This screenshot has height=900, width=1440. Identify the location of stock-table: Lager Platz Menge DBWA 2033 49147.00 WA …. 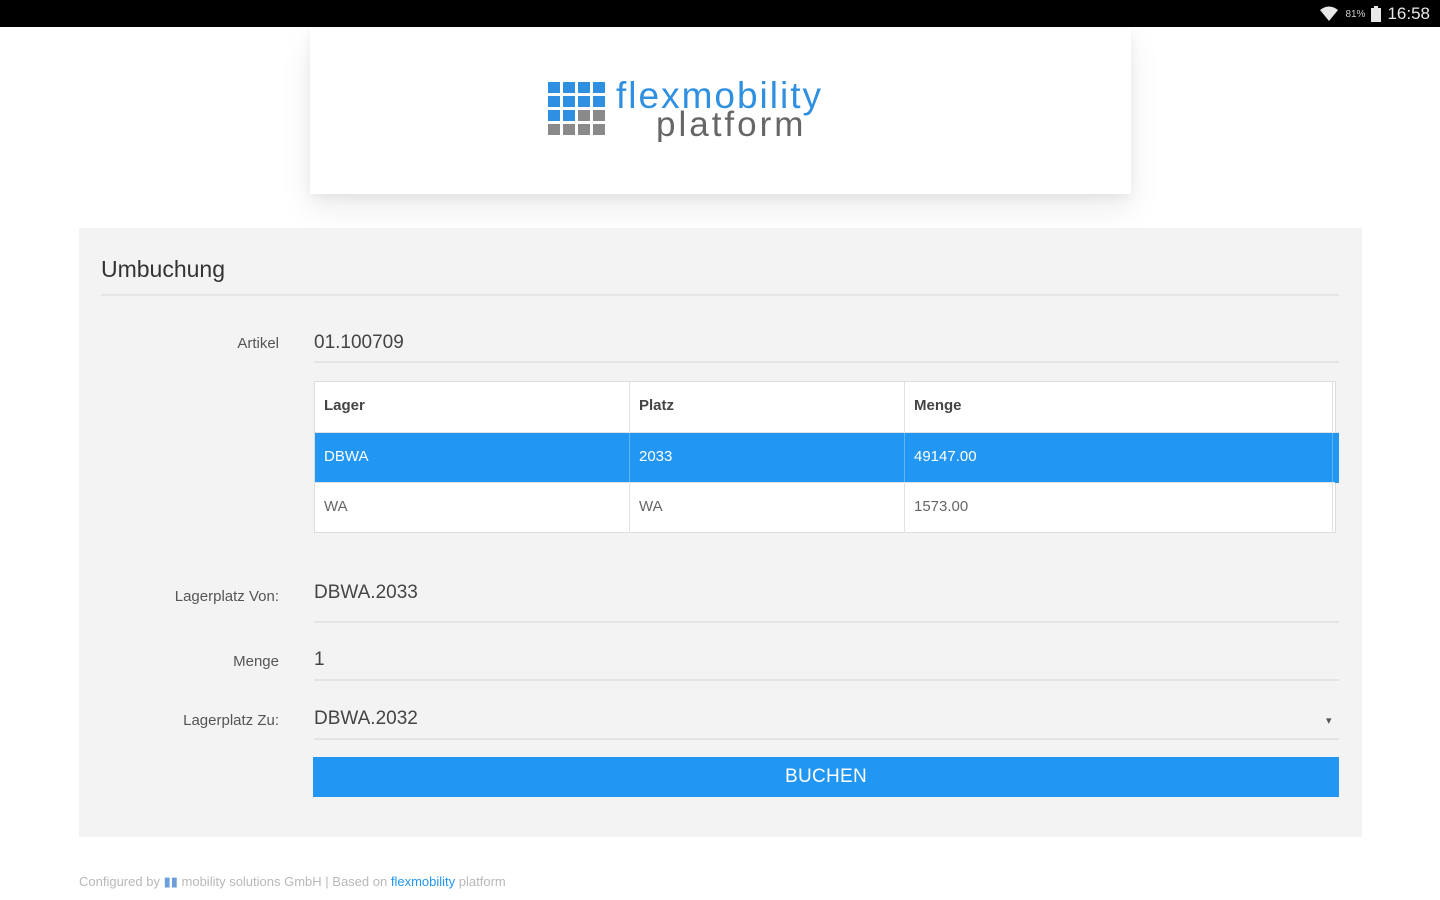
(826, 457).